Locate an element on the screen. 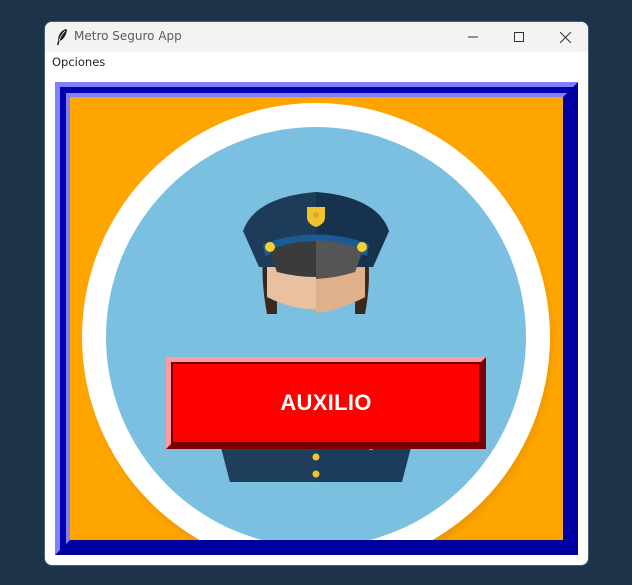  maximize-button is located at coordinates (519, 37).